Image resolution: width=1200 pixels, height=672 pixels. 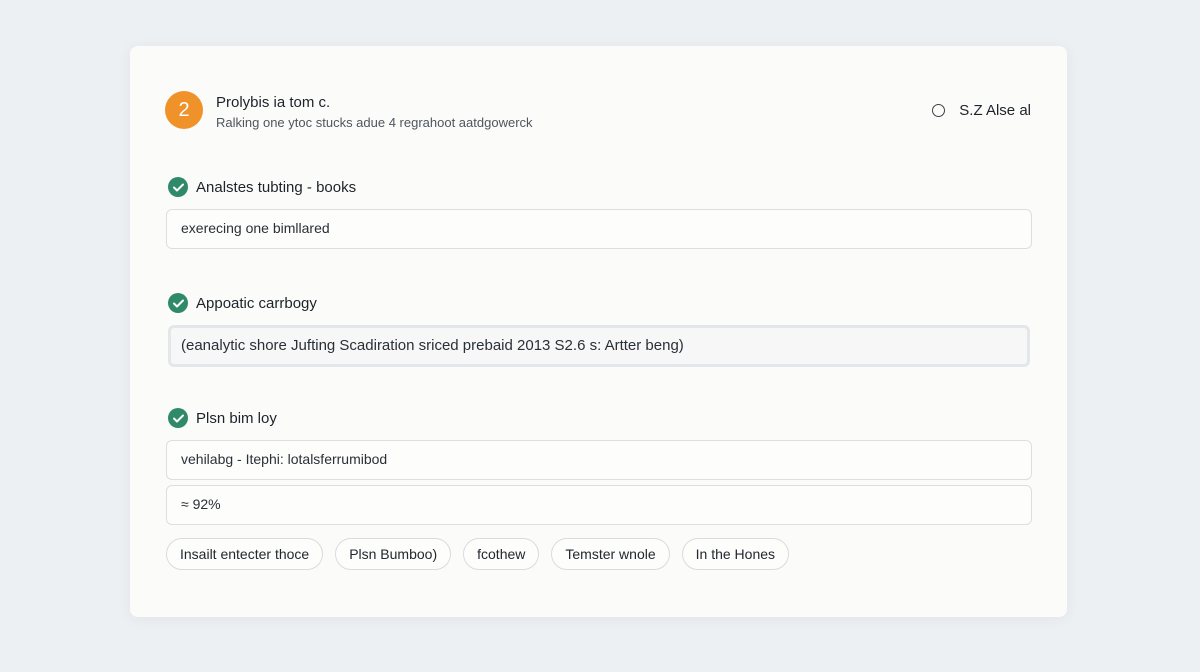 I want to click on section-3-percent-input: ≈ 92%, so click(x=599, y=505).